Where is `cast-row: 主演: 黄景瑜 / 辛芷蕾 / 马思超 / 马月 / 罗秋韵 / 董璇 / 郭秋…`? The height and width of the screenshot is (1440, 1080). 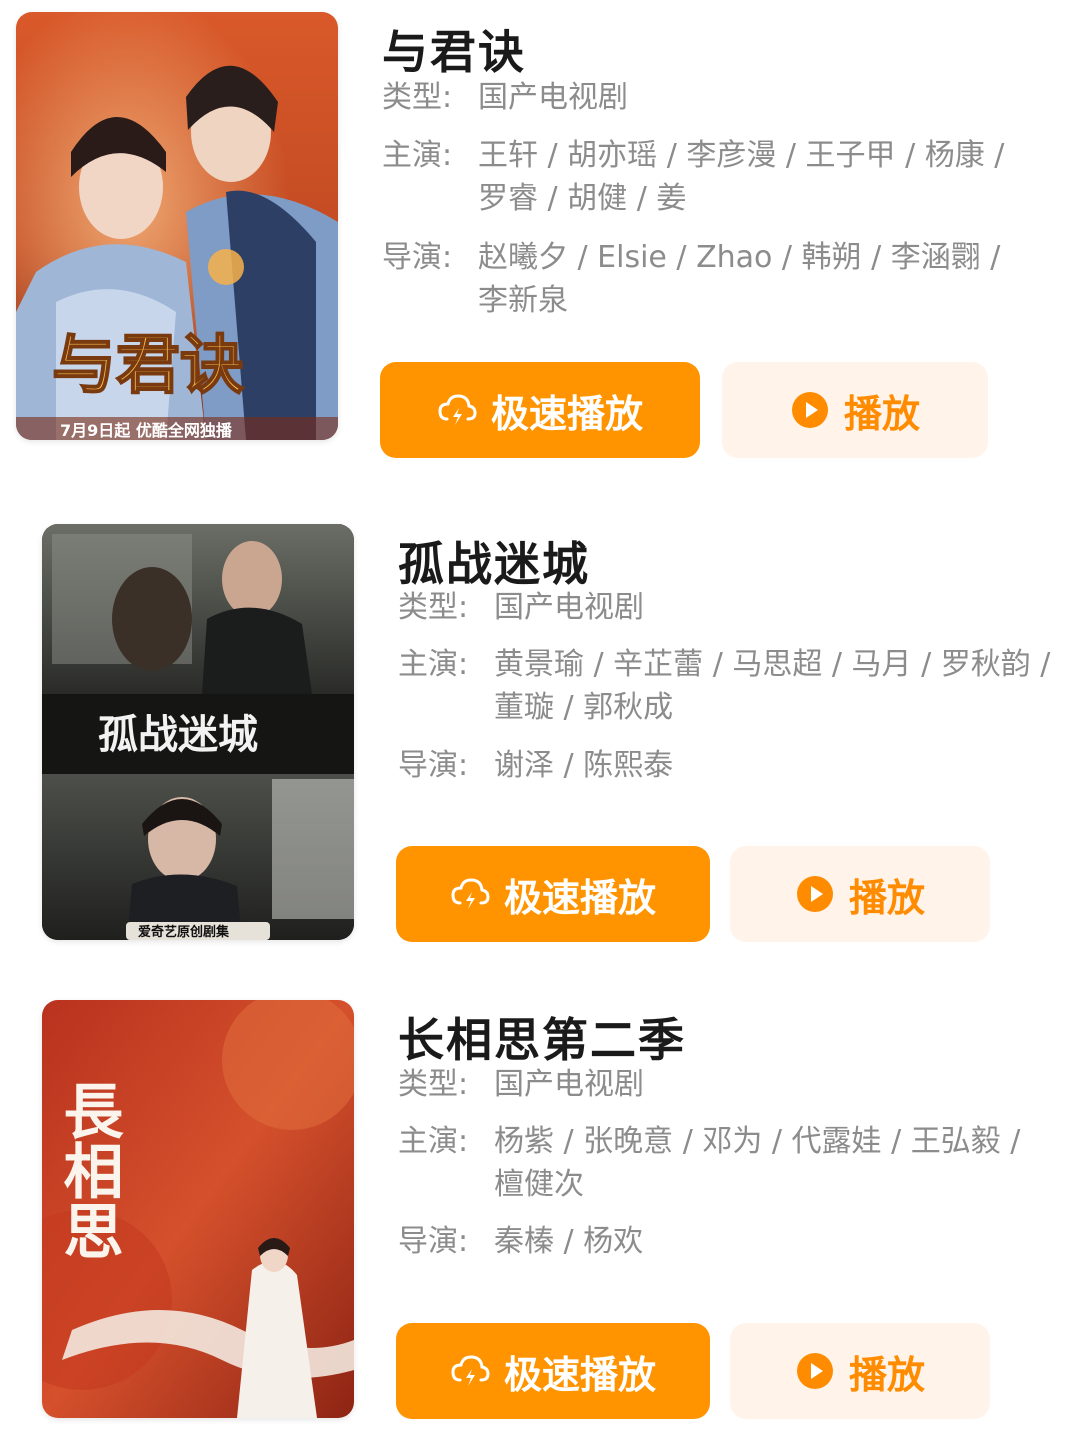 cast-row: 主演: 黄景瑜 / 辛芷蕾 / 马思超 / 马月 / 罗秋韵 / 董璇 / 郭秋… is located at coordinates (728, 686).